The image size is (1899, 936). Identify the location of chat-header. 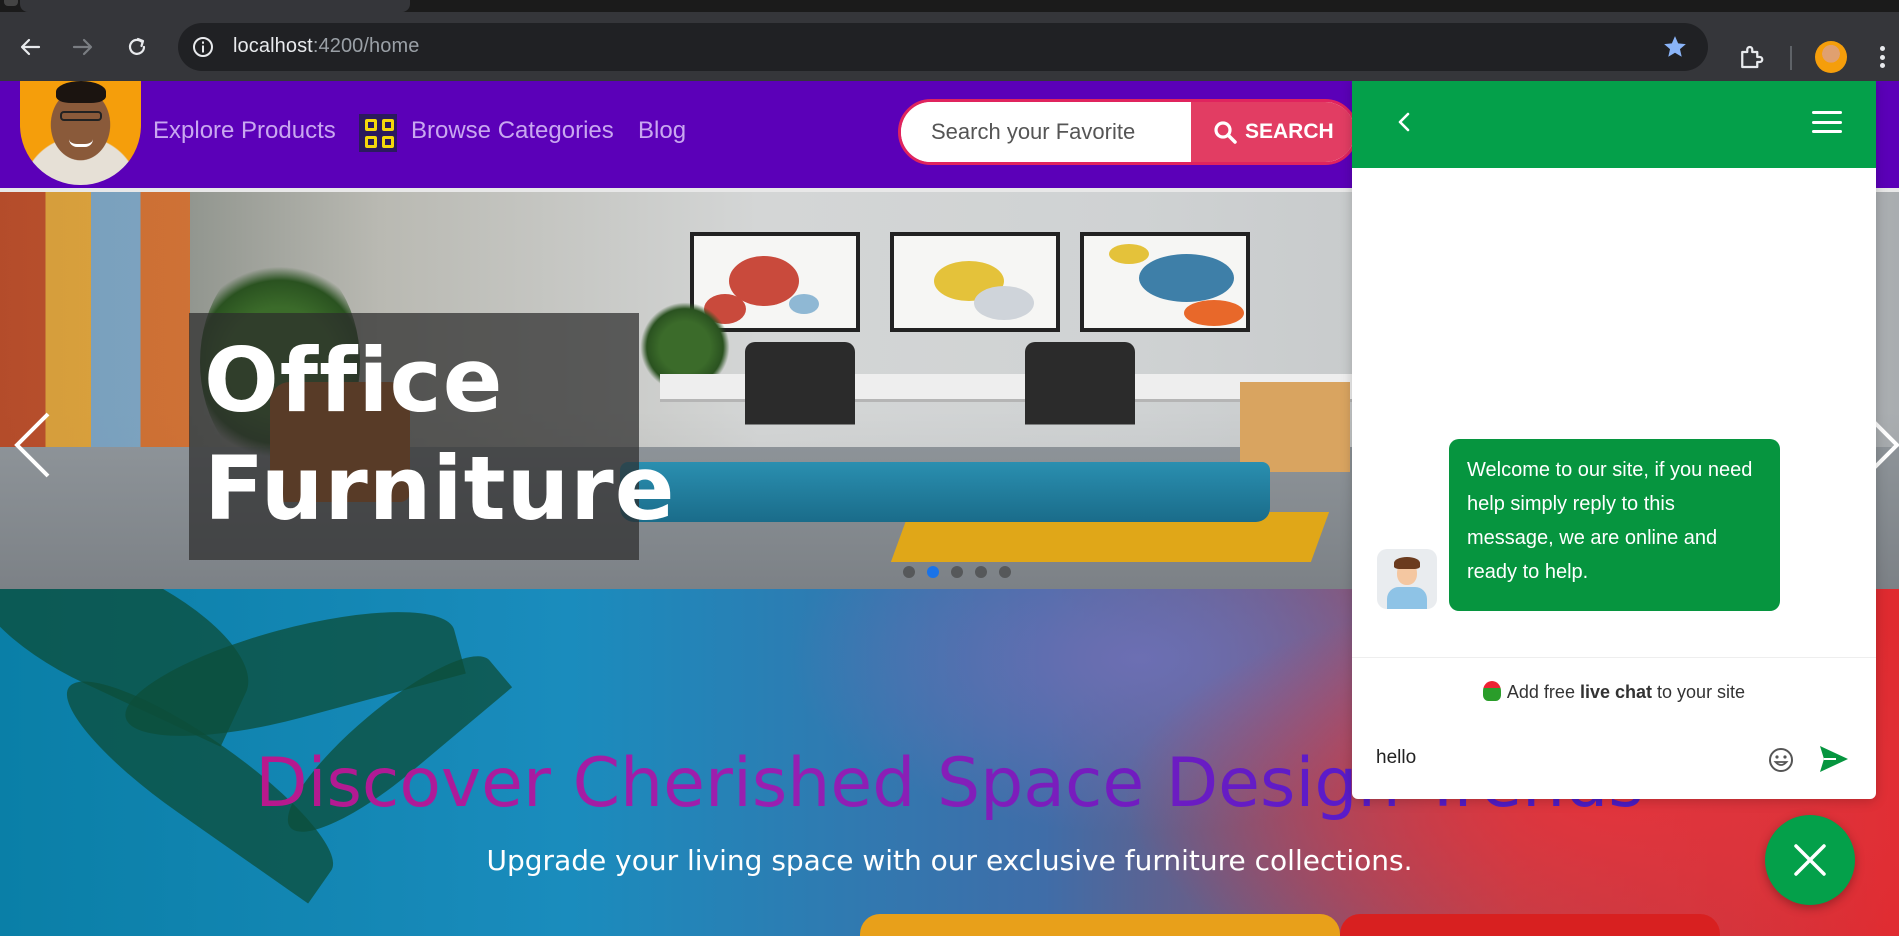
(1614, 124).